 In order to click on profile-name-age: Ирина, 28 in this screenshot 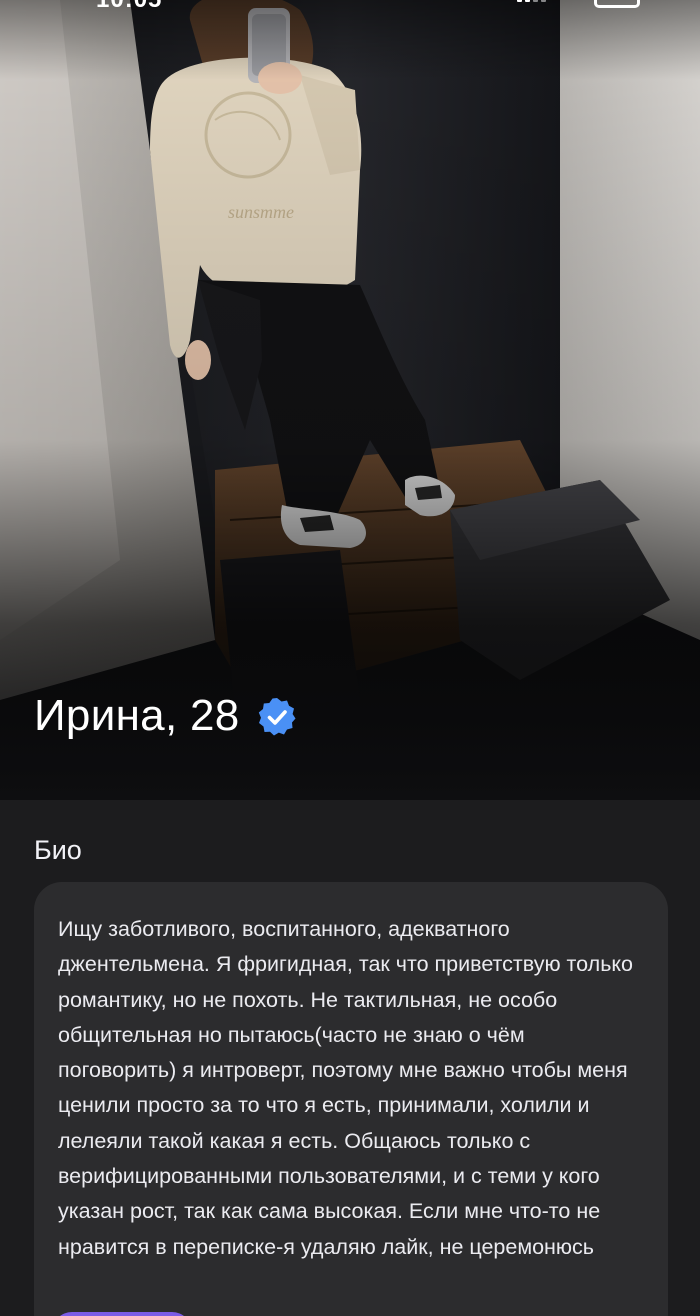, I will do `click(137, 715)`.